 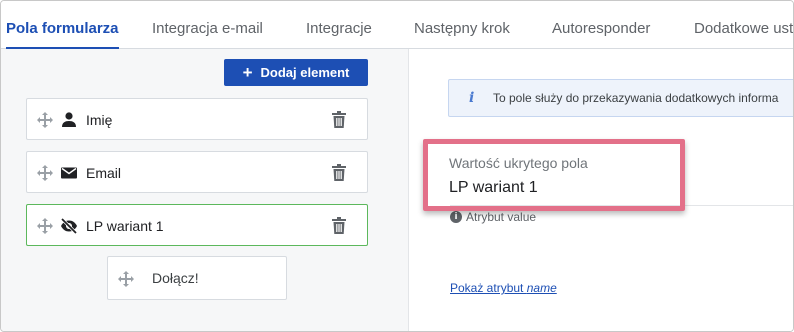 I want to click on attribute-note: i Atrybut value, so click(x=493, y=217).